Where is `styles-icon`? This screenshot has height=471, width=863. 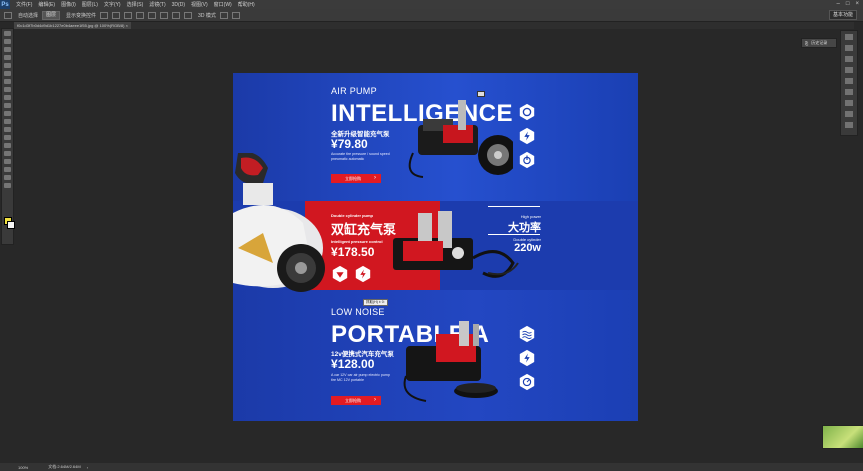
styles-icon is located at coordinates (849, 70).